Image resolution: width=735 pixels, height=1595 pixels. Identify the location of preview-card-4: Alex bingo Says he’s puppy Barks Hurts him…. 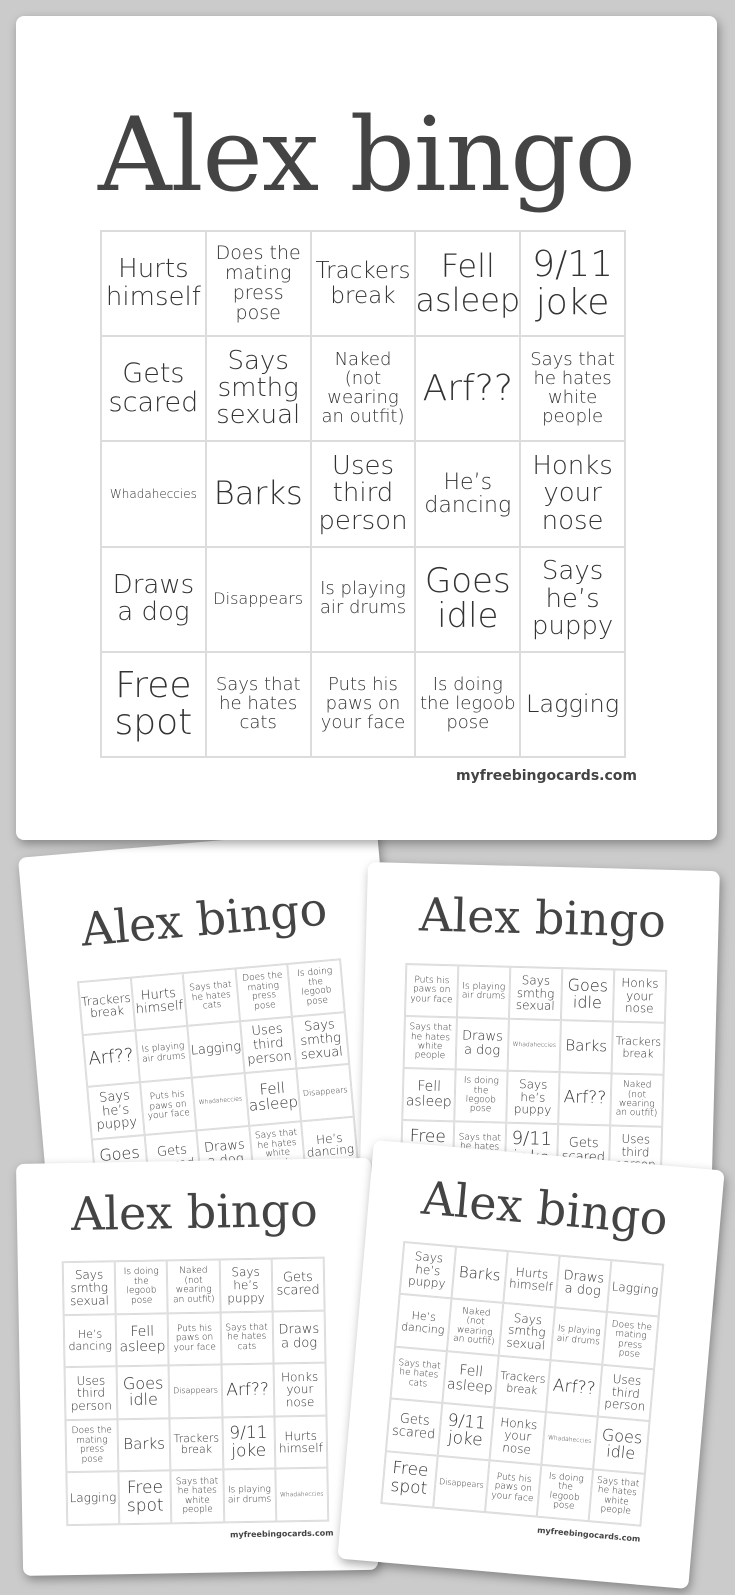
(531, 1365).